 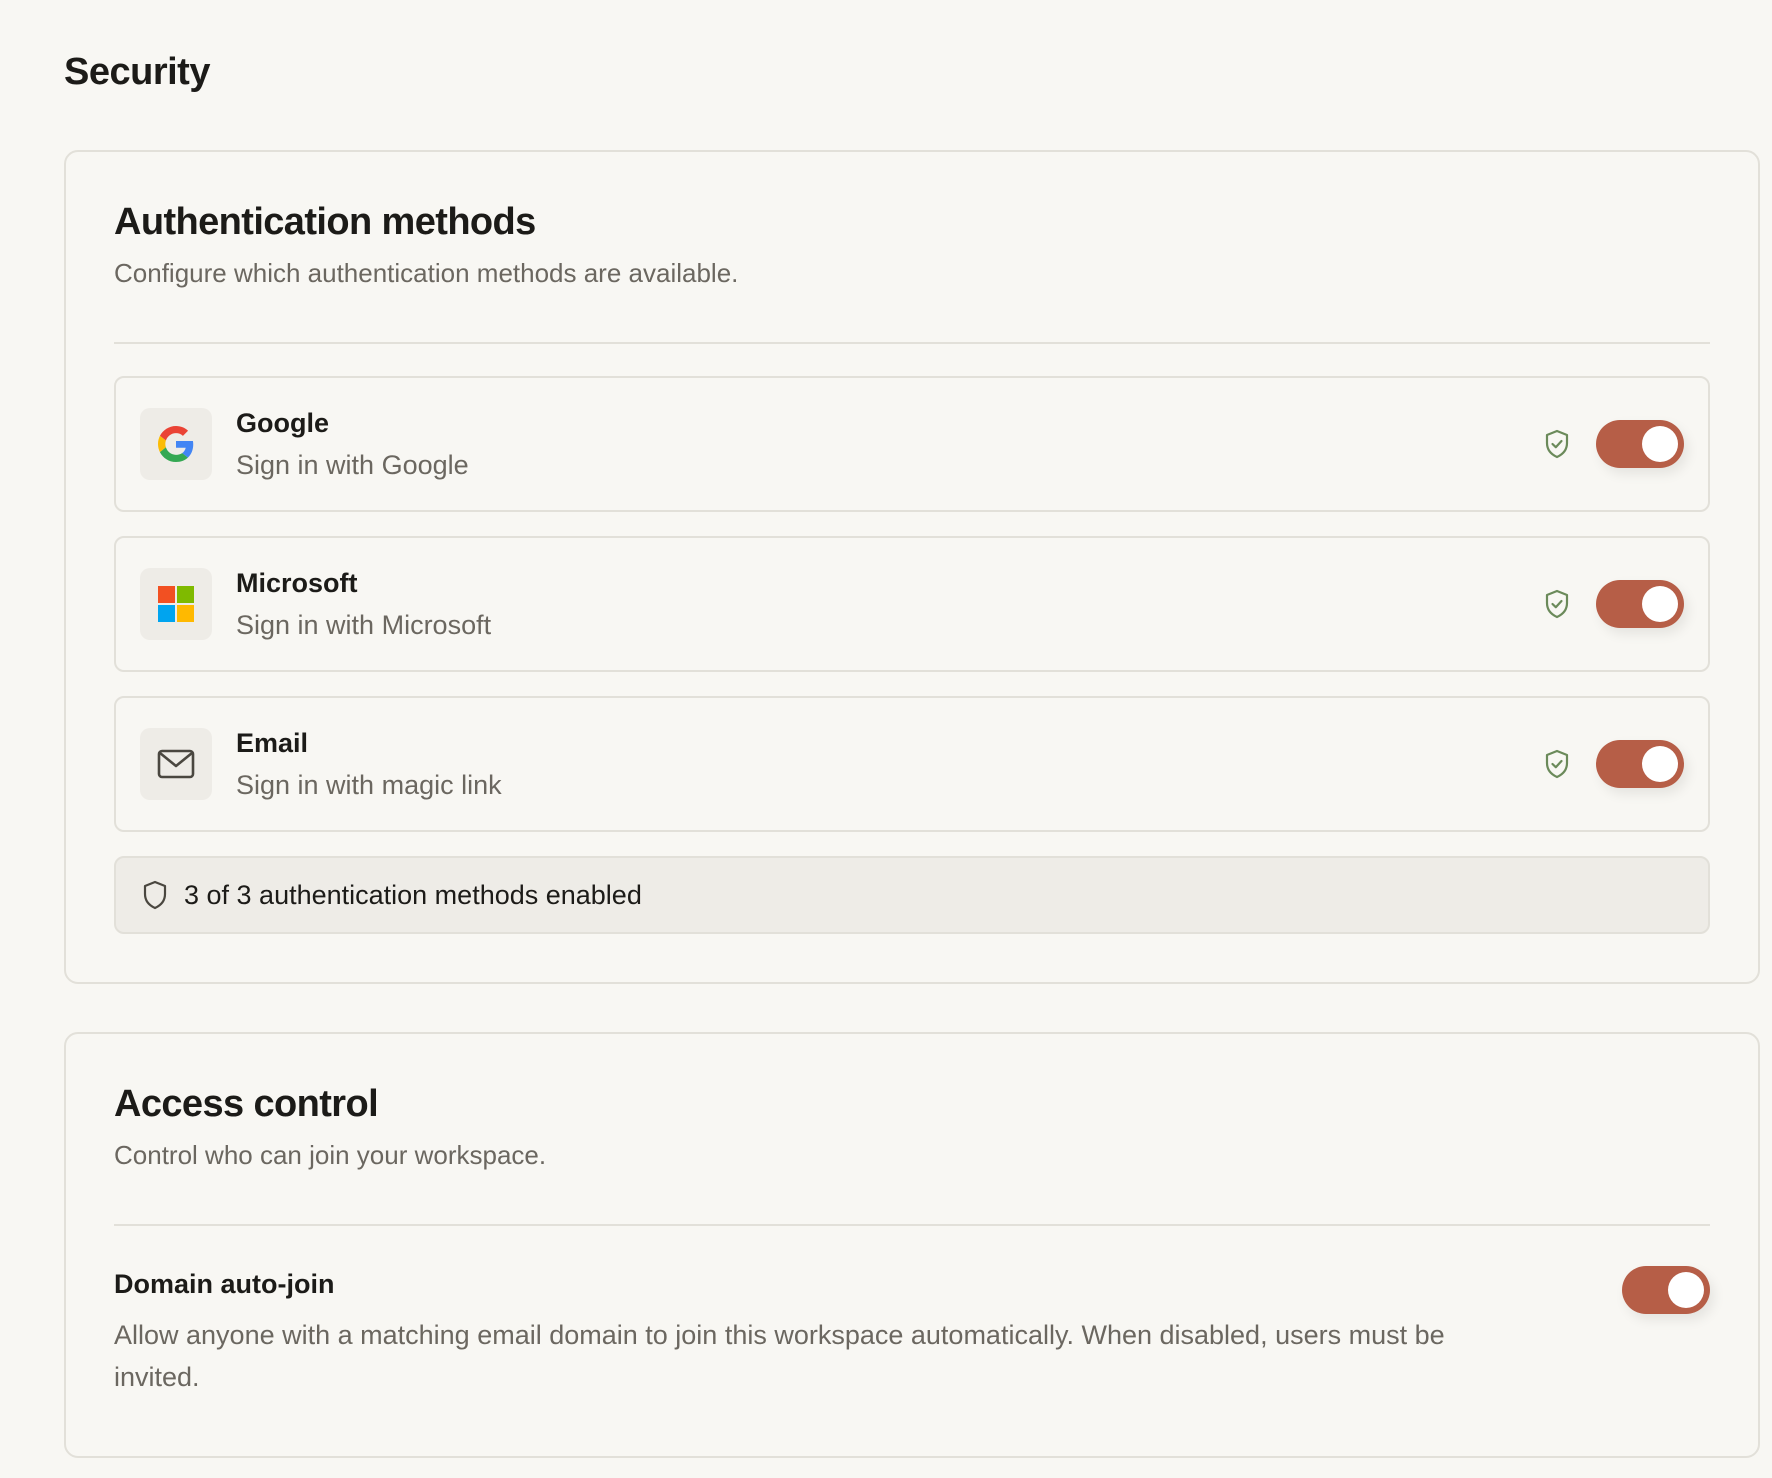 I want to click on domain-auto-join-toggle, so click(x=1666, y=1290).